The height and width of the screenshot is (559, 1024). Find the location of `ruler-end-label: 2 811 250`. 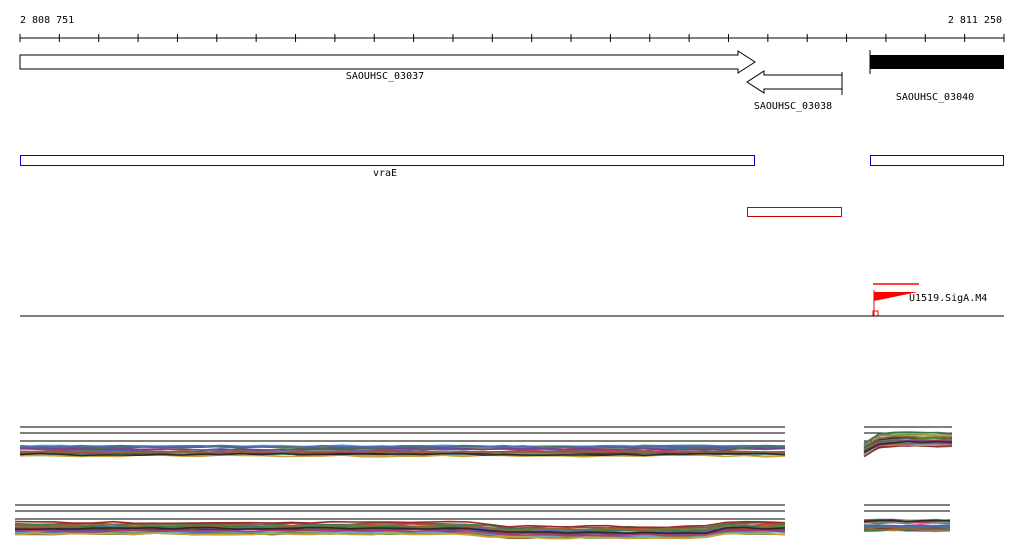

ruler-end-label: 2 811 250 is located at coordinates (975, 20).